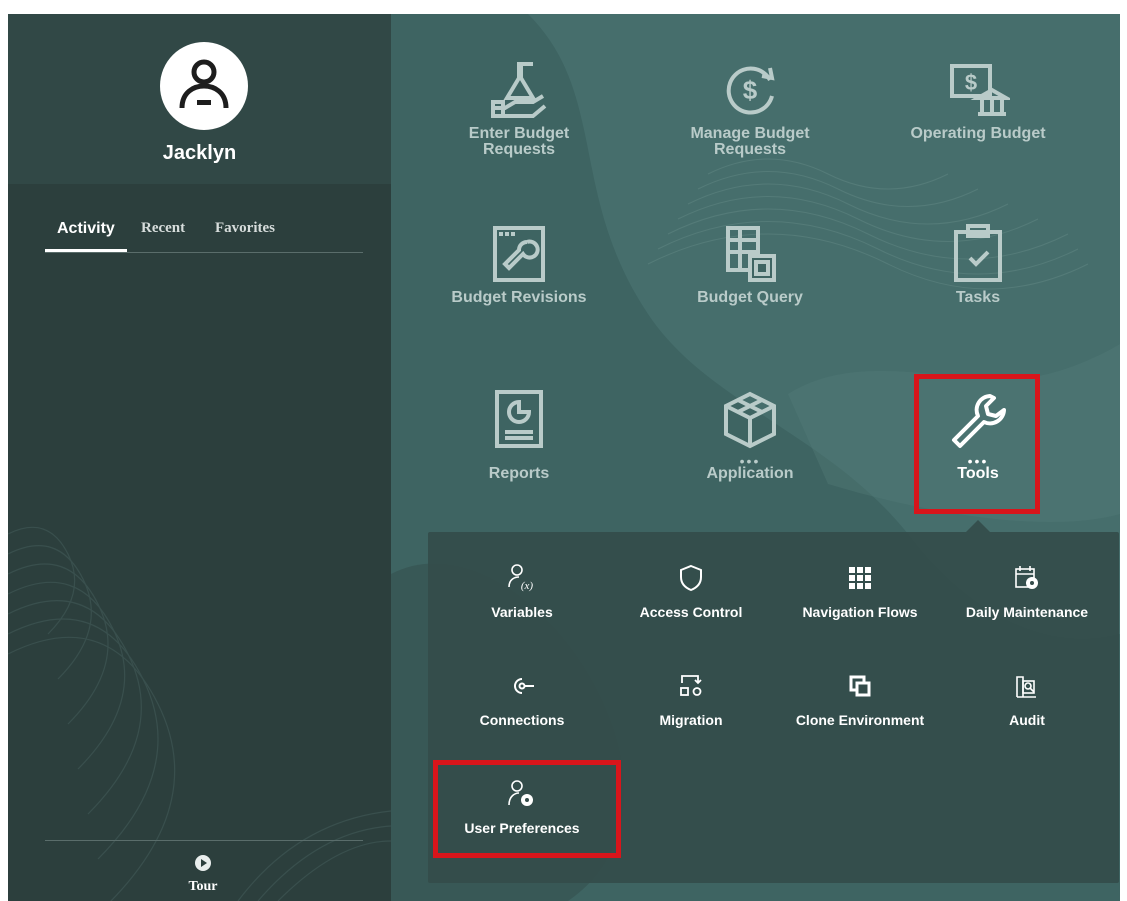 This screenshot has height=901, width=1127. I want to click on clone-icon, so click(860, 686).